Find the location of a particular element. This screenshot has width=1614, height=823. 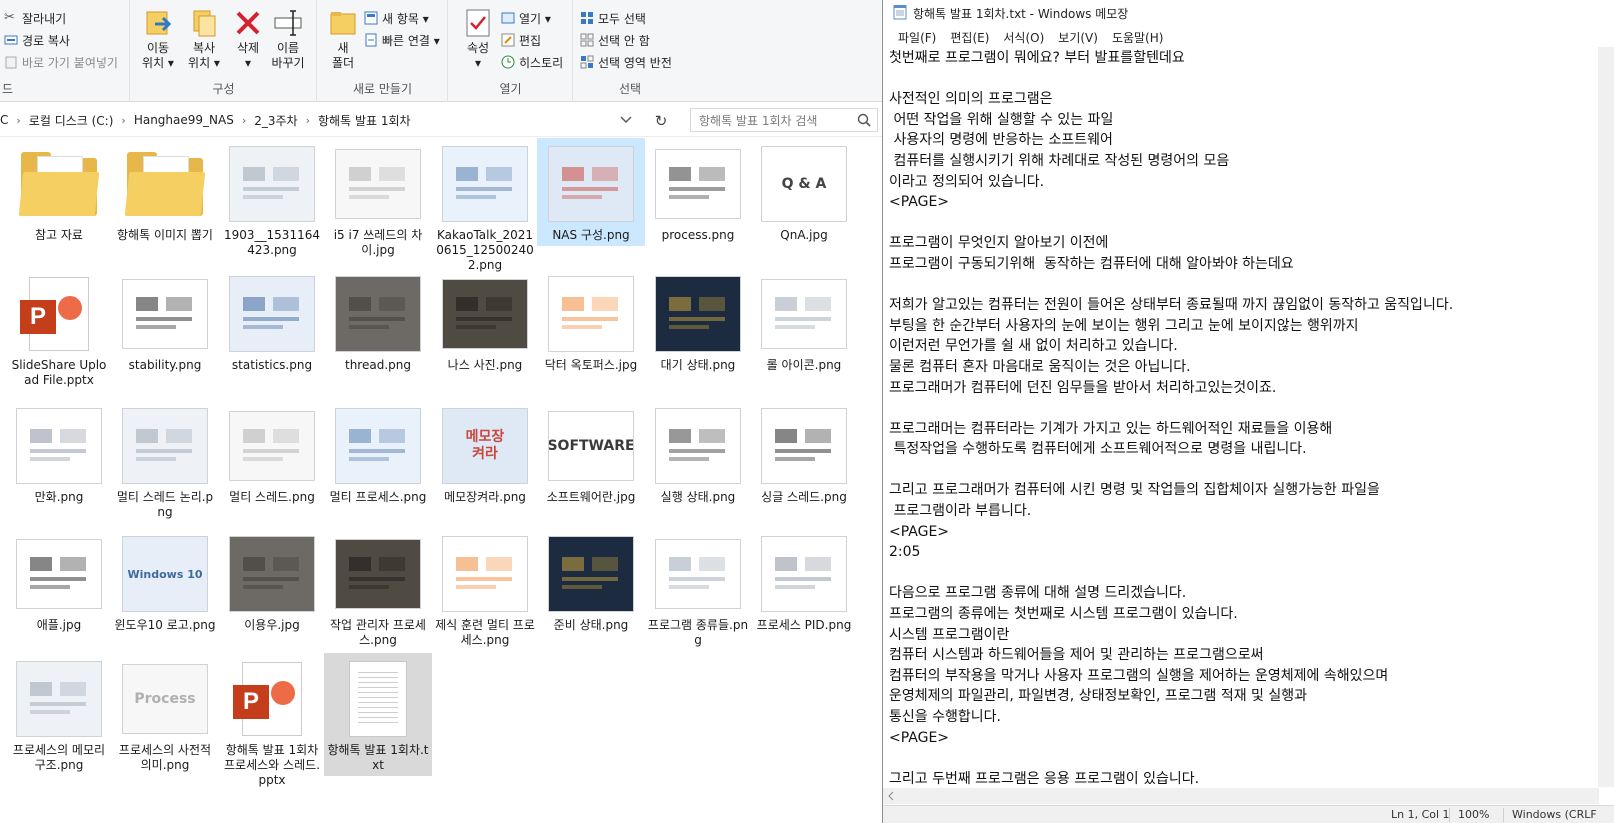

file-name: 참고 자료 is located at coordinates (59, 235).